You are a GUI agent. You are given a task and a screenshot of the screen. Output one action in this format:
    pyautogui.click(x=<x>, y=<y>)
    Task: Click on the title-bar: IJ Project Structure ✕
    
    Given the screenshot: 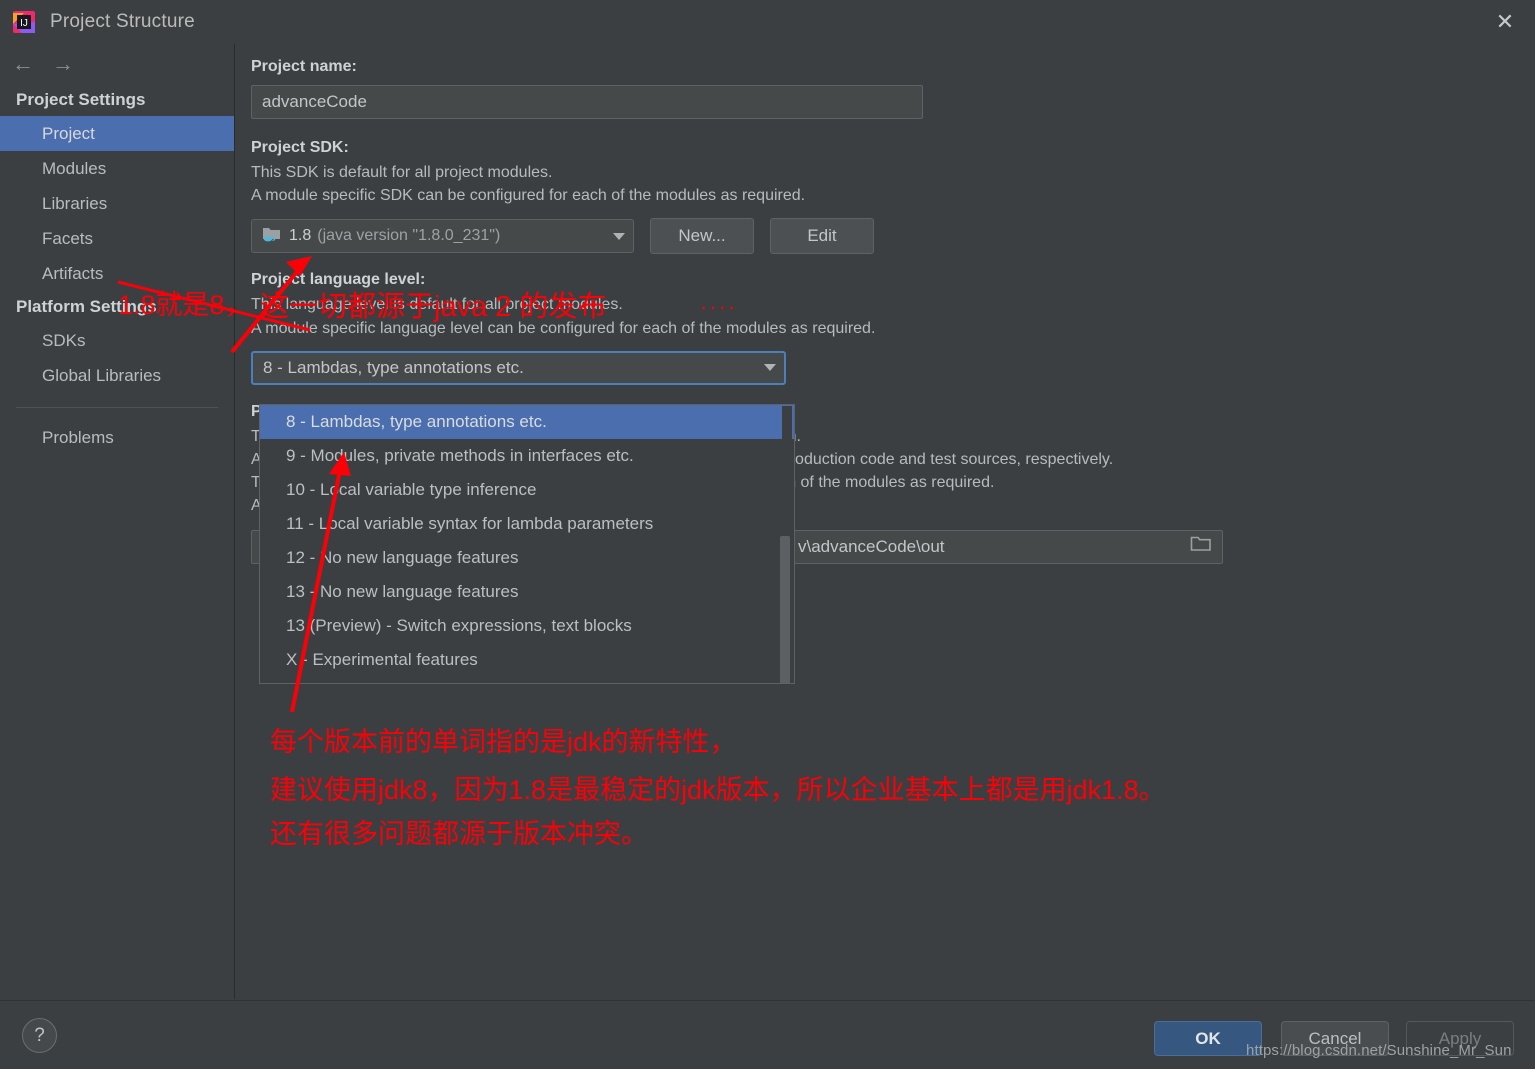 What is the action you would take?
    pyautogui.click(x=767, y=22)
    